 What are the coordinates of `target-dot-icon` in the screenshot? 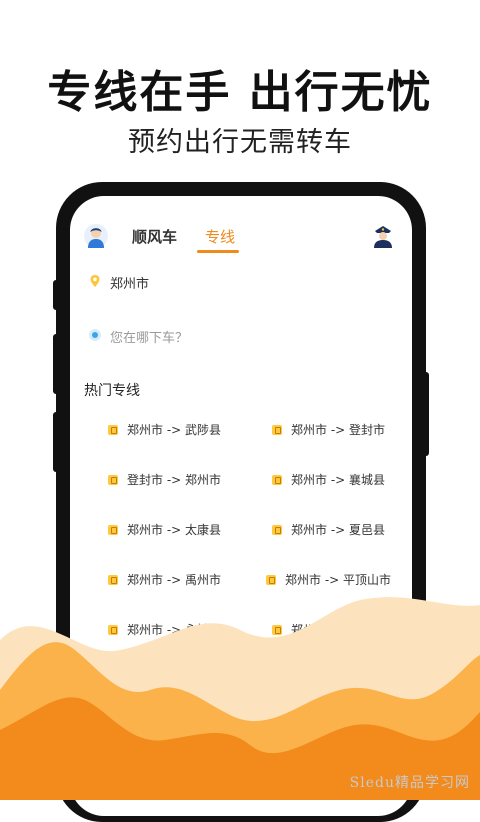 It's located at (95, 335).